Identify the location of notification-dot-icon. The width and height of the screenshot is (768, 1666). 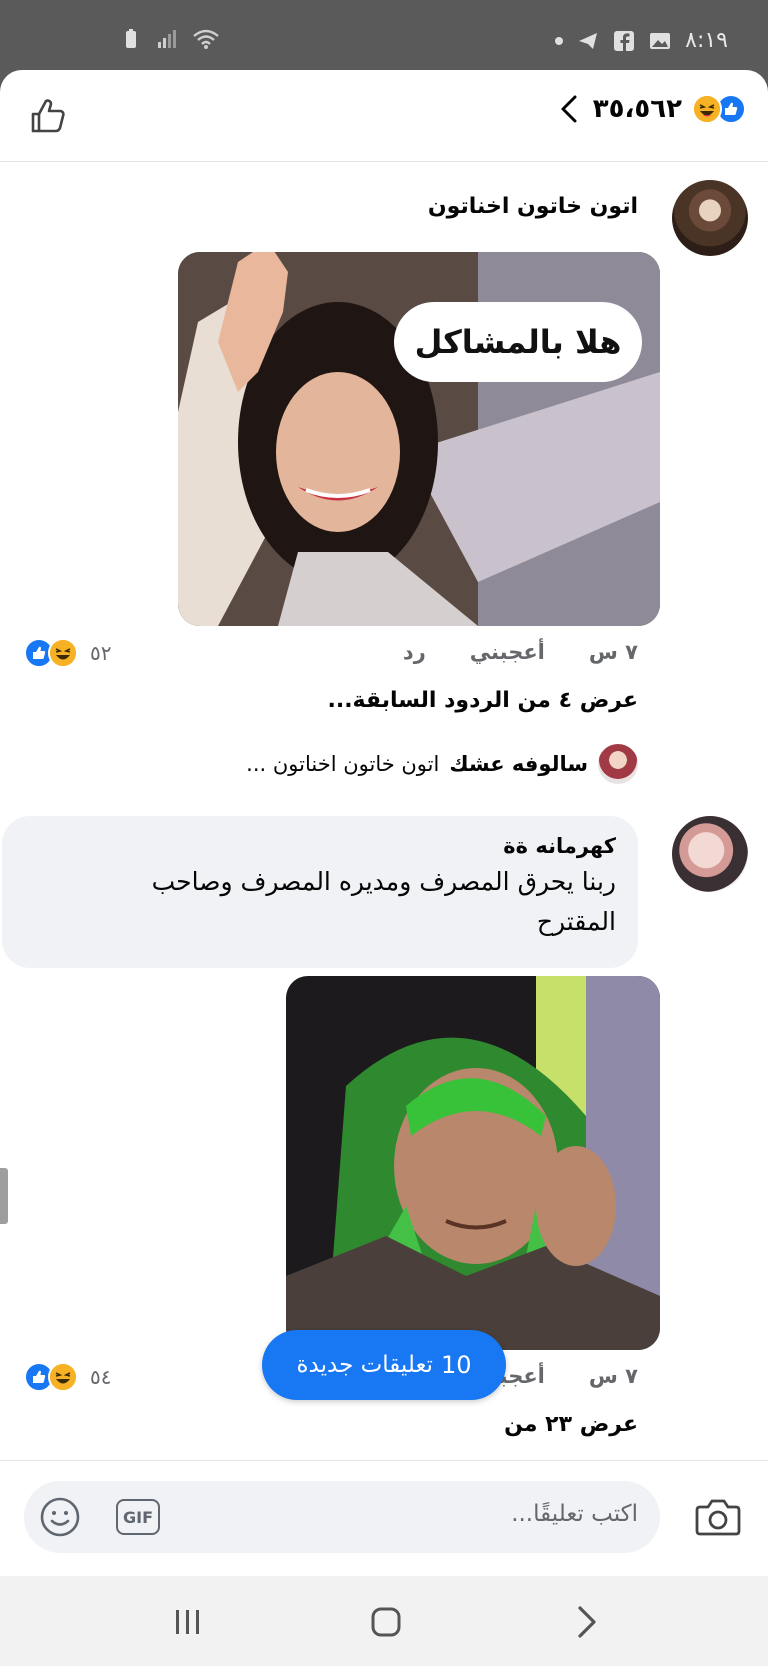
(559, 40).